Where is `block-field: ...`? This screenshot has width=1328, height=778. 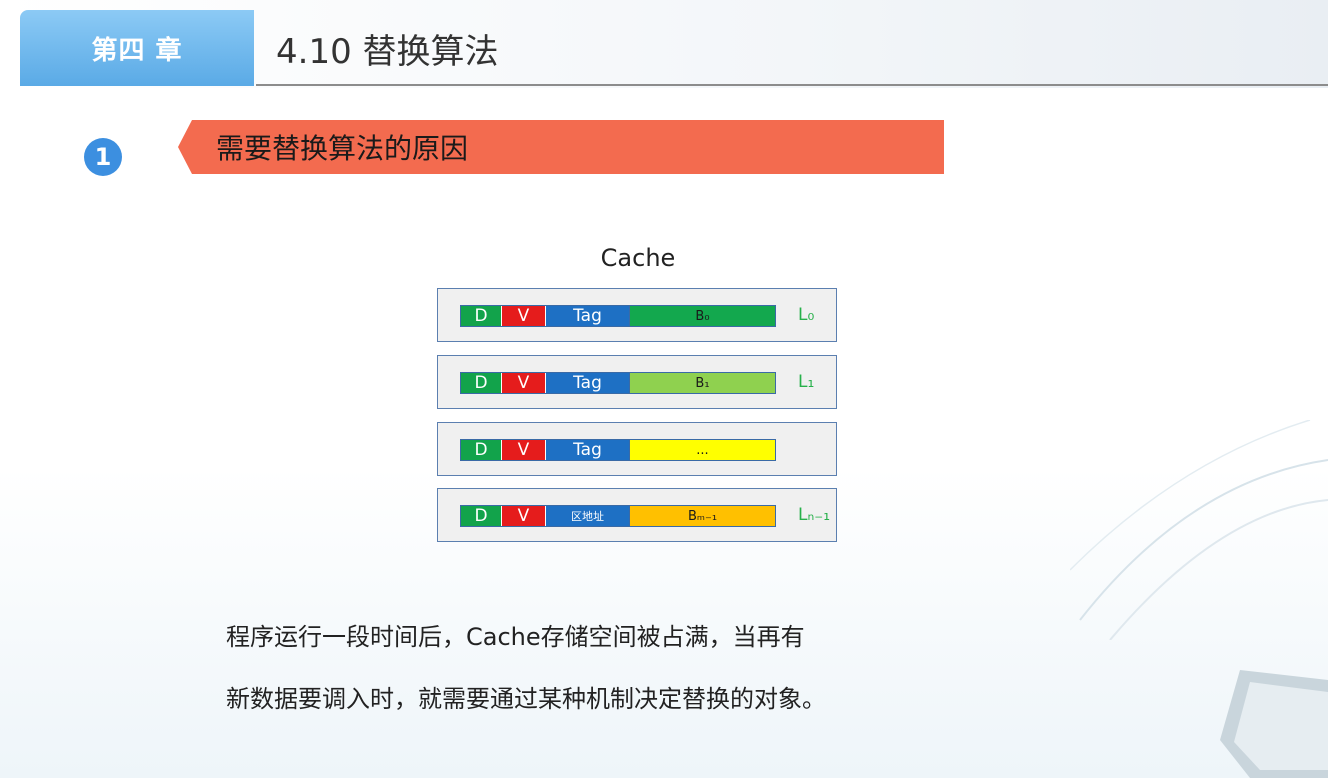 block-field: ... is located at coordinates (702, 450).